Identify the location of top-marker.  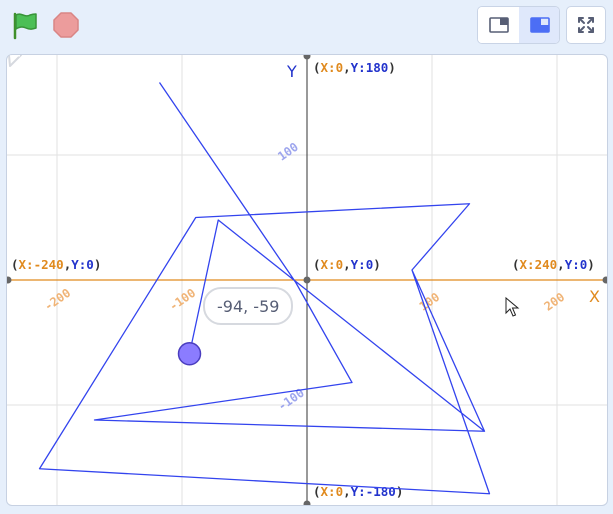
(307, 57).